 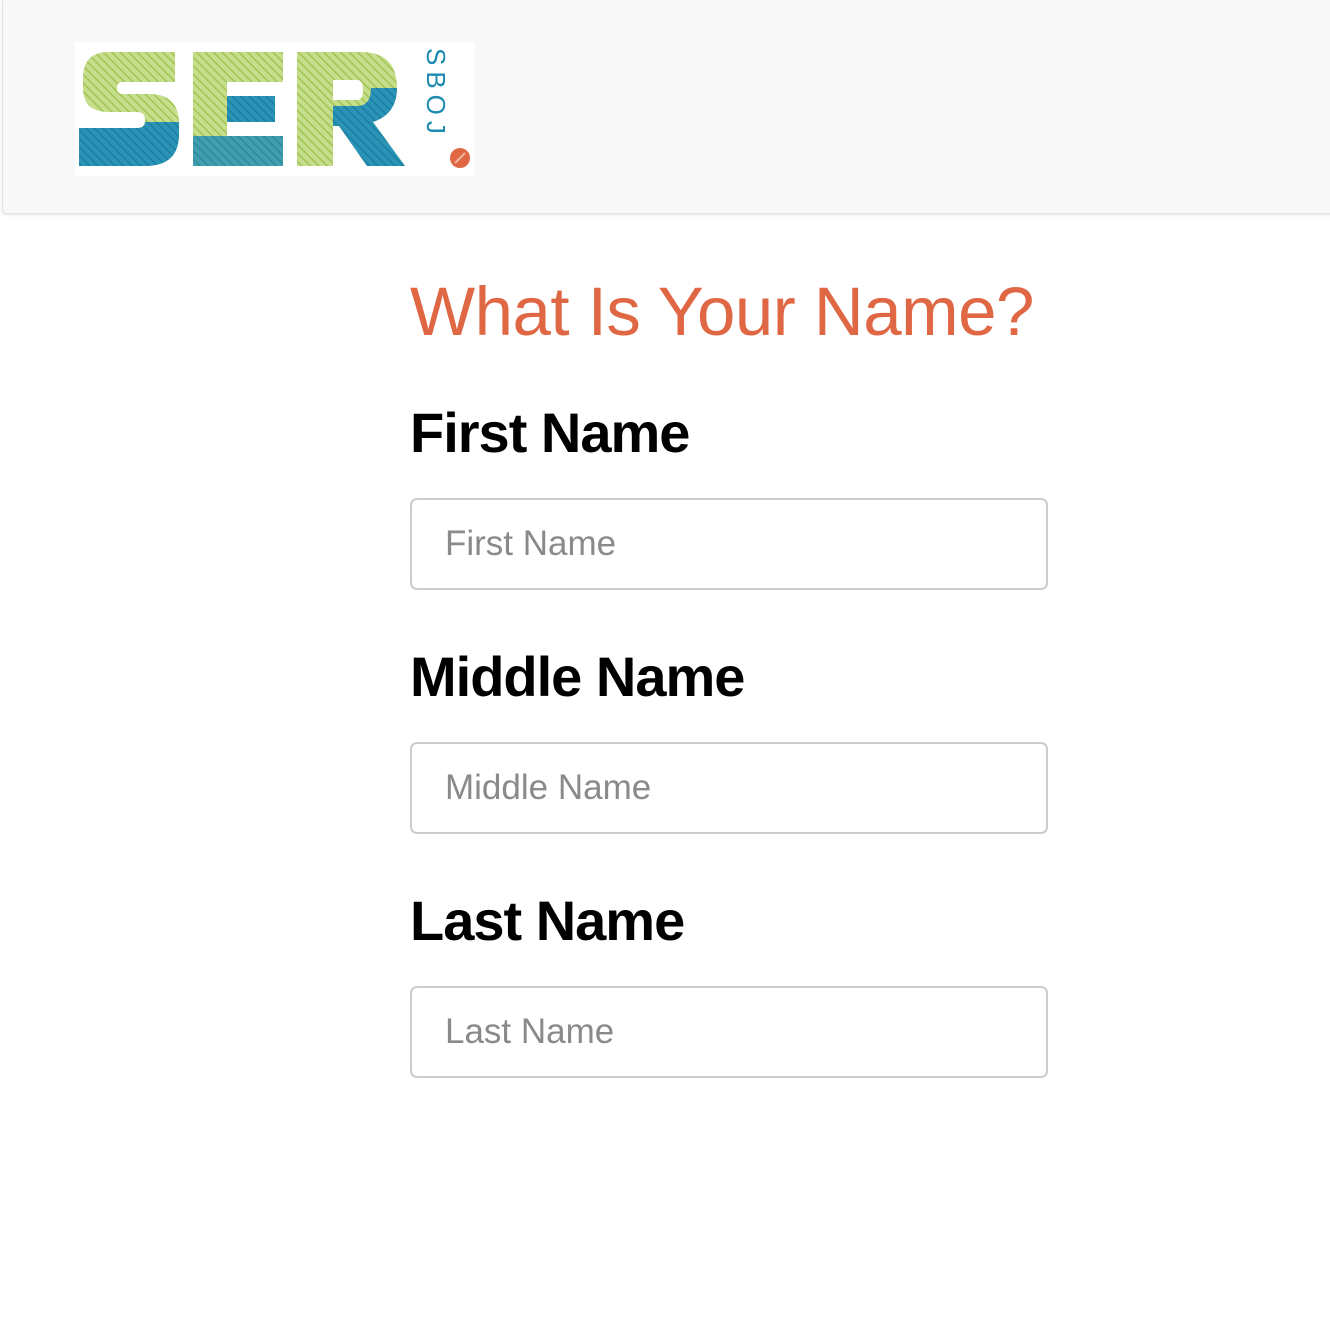 I want to click on ser-jobs-logo: SBOJ, so click(x=275, y=109).